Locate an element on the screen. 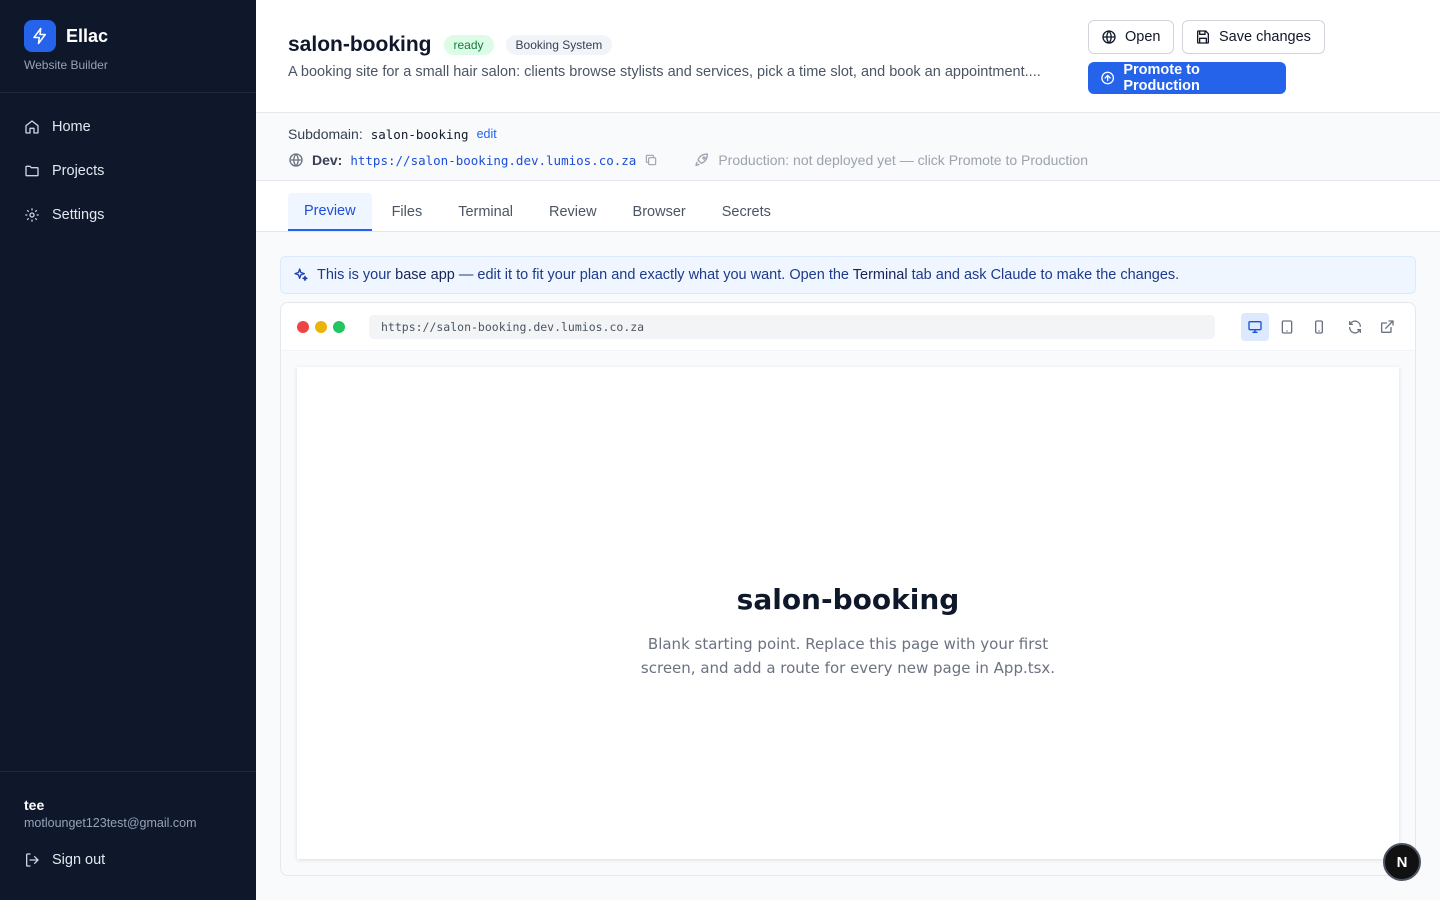 The image size is (1440, 900). promote-button: Promote to Production is located at coordinates (1187, 78).